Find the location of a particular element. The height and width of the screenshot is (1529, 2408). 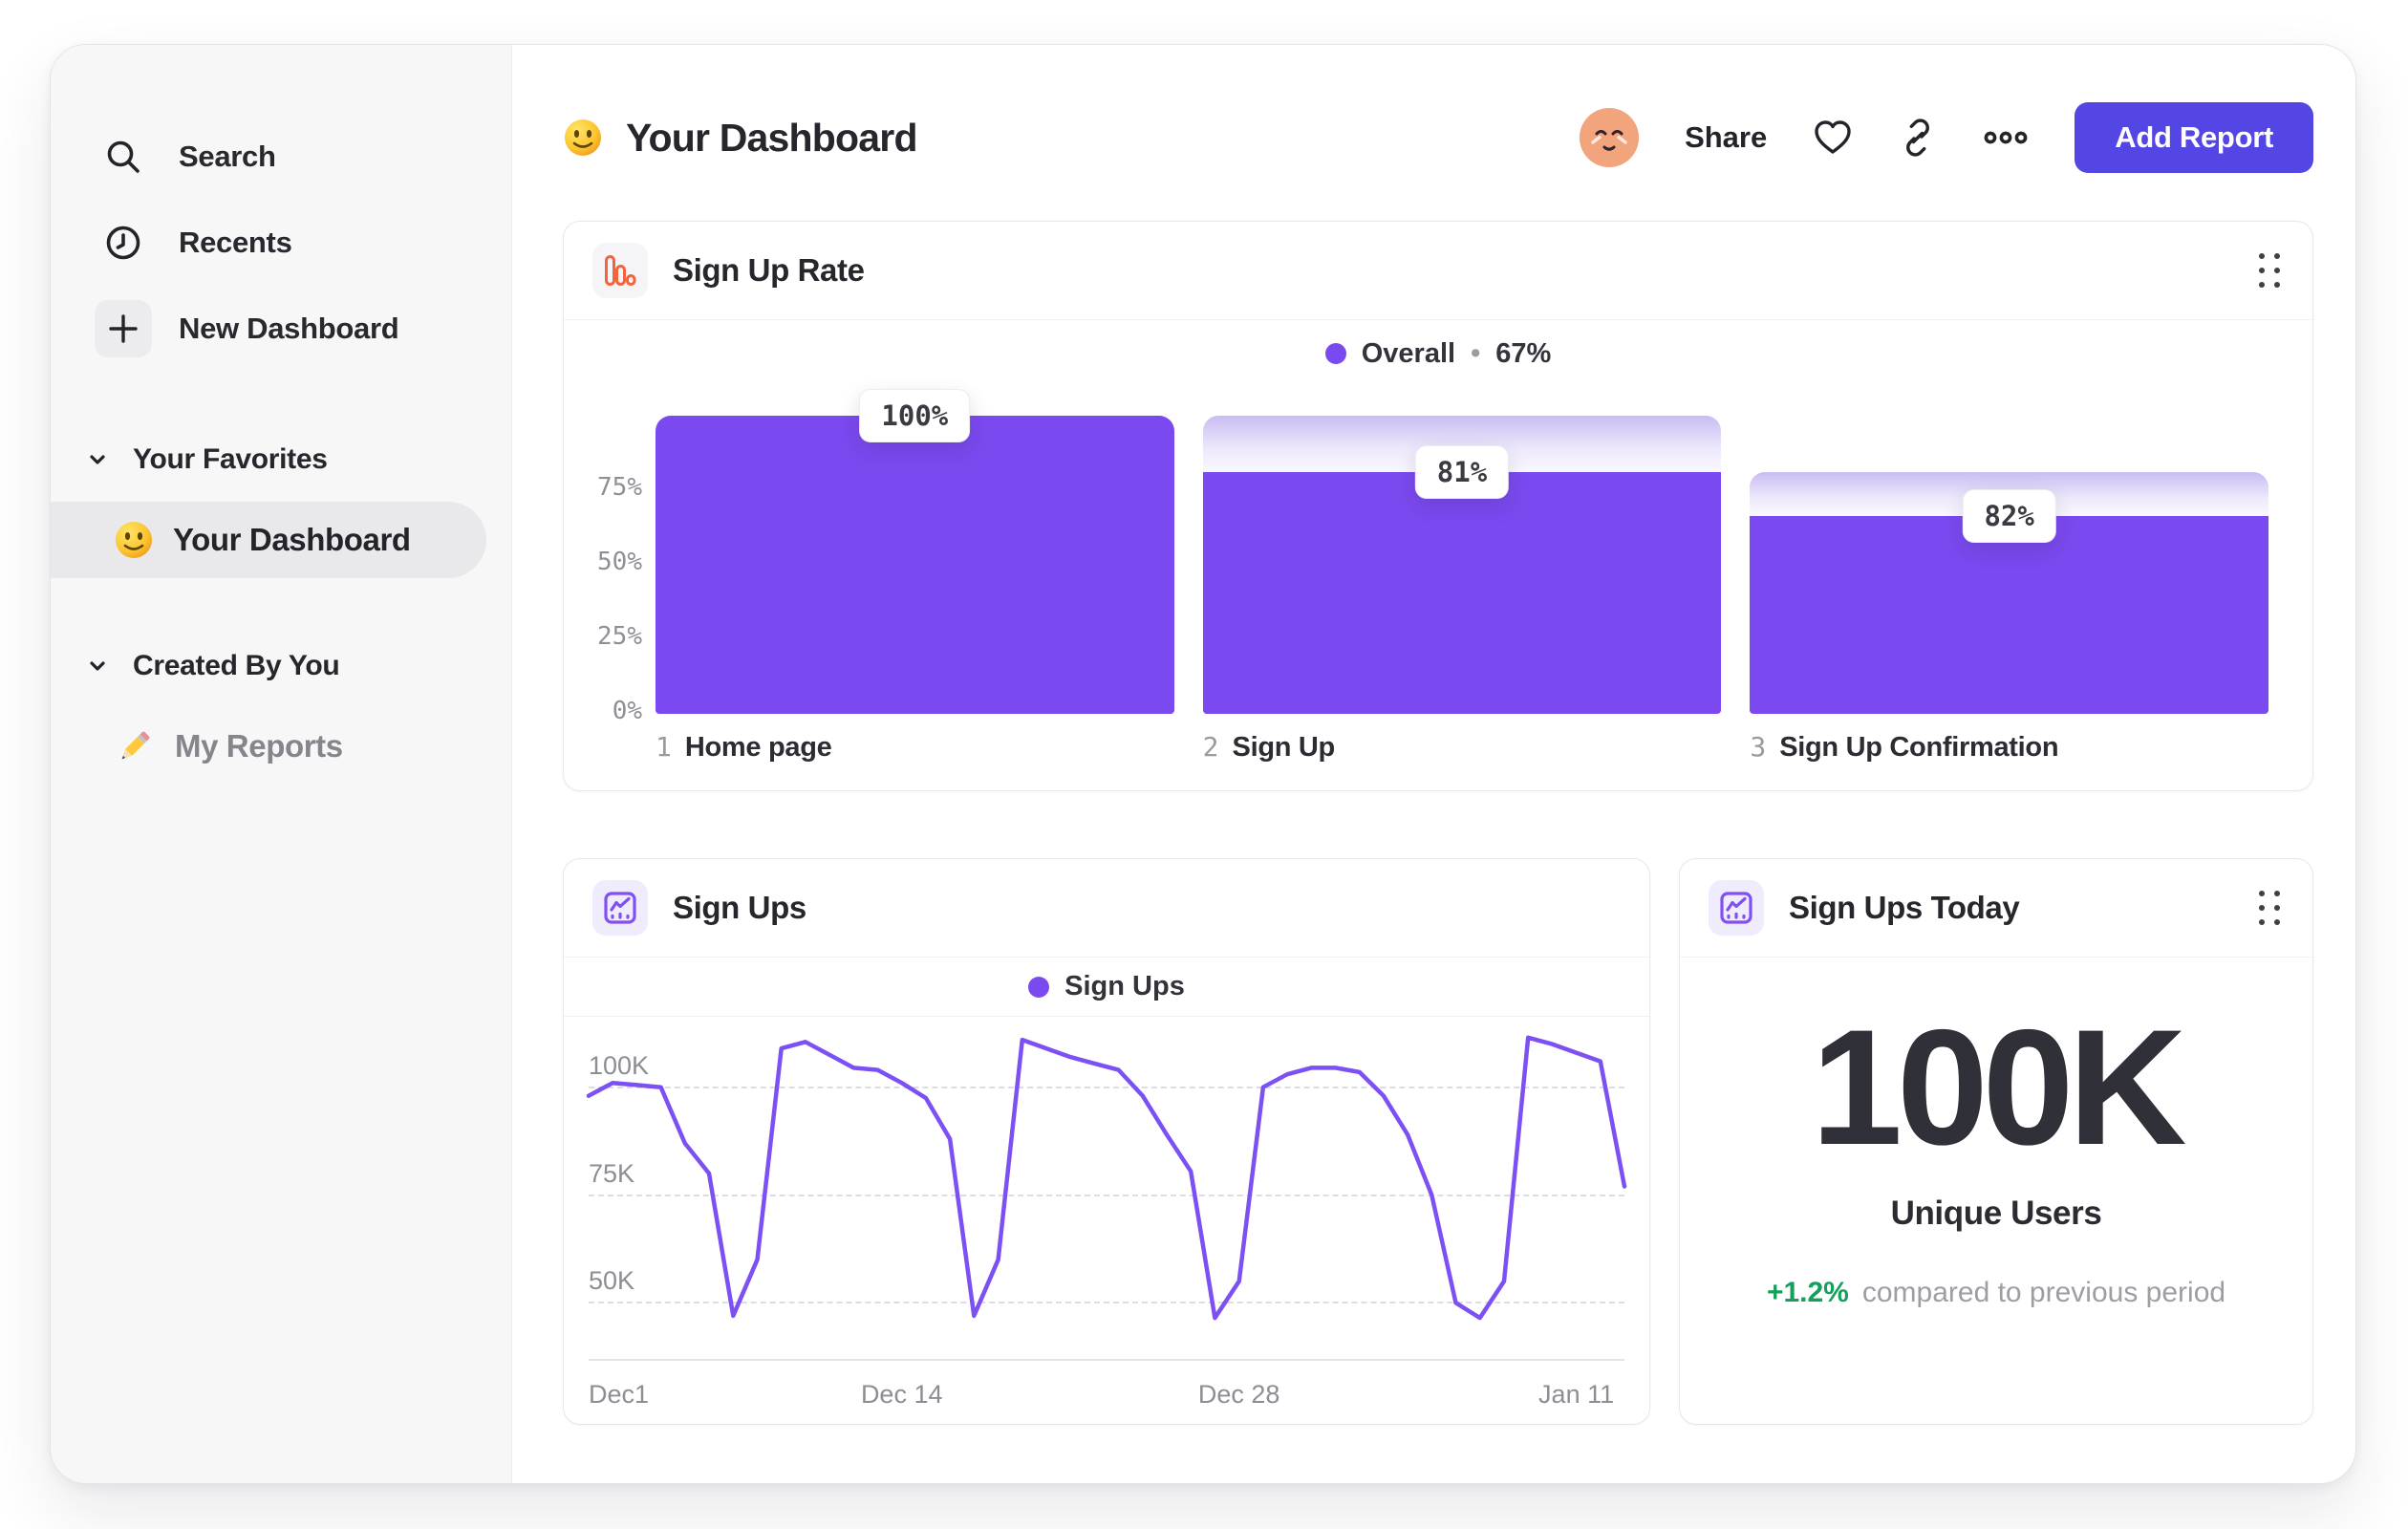

delta-value: +1.2% is located at coordinates (1808, 1292).